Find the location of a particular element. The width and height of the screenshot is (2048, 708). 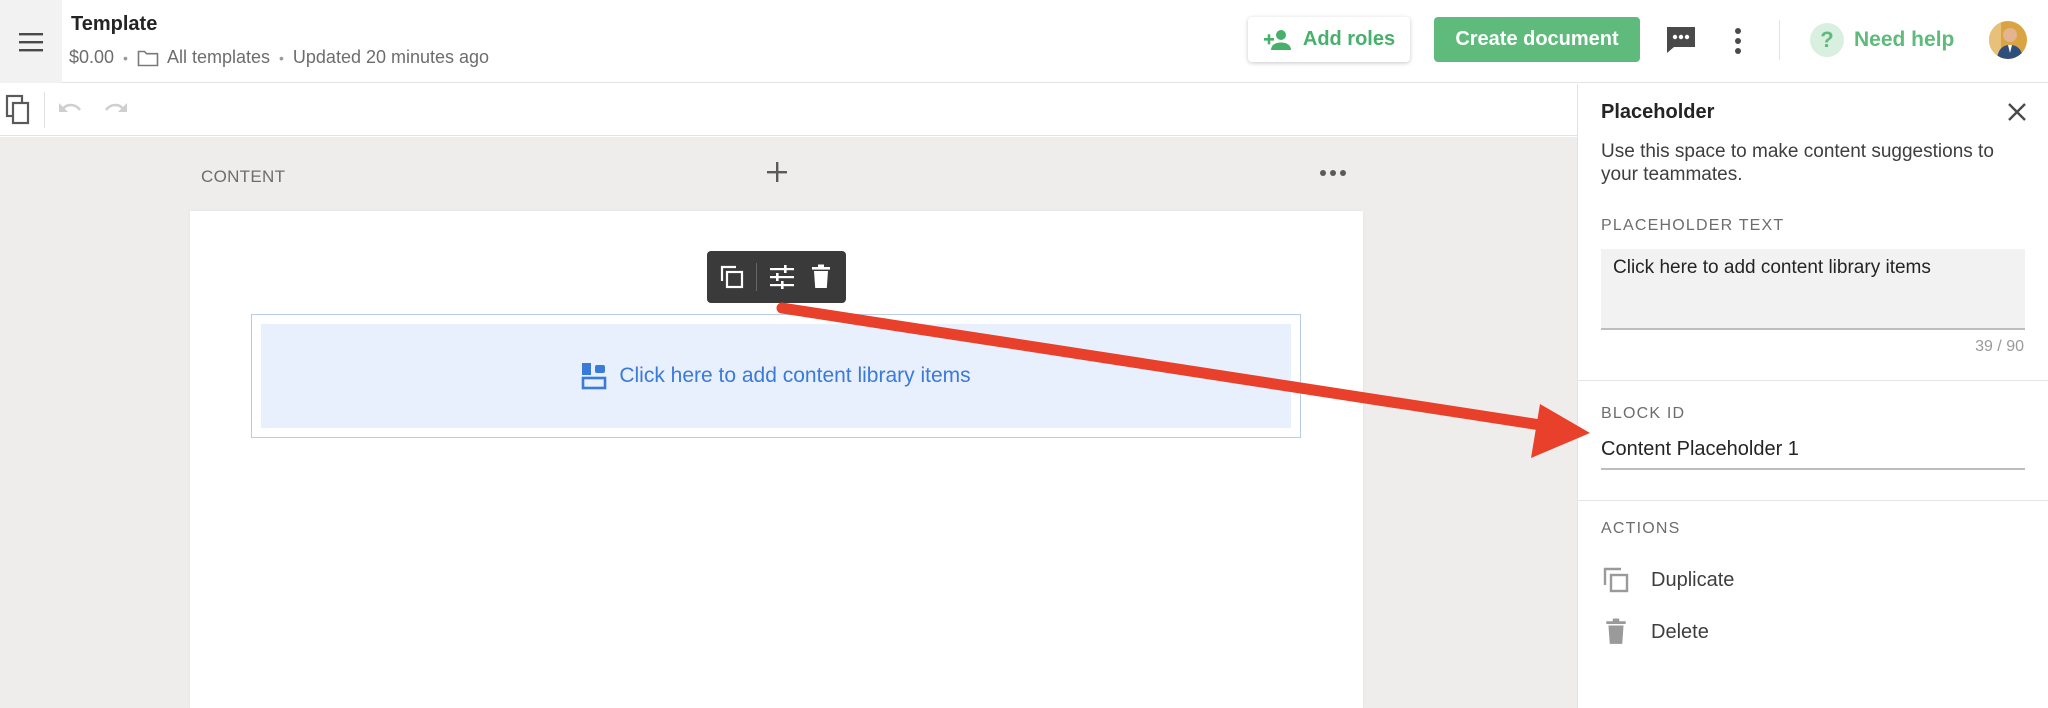

chat-icon is located at coordinates (1681, 40).